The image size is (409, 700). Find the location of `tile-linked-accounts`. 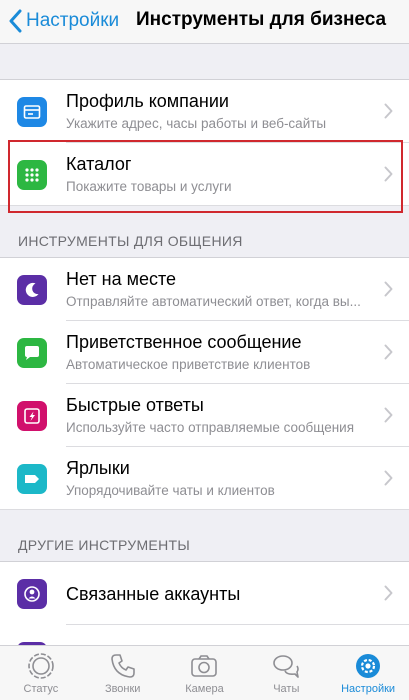

tile-linked-accounts is located at coordinates (32, 594).